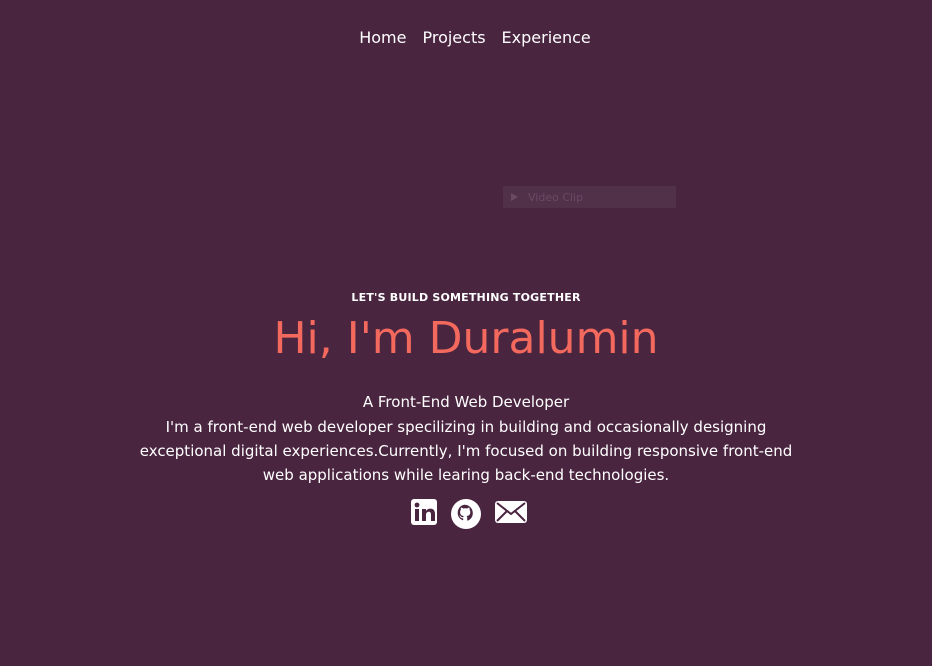 The width and height of the screenshot is (932, 666). Describe the element at coordinates (466, 338) in the screenshot. I see `hero-greeting: Hi, I'm Duralumin` at that location.